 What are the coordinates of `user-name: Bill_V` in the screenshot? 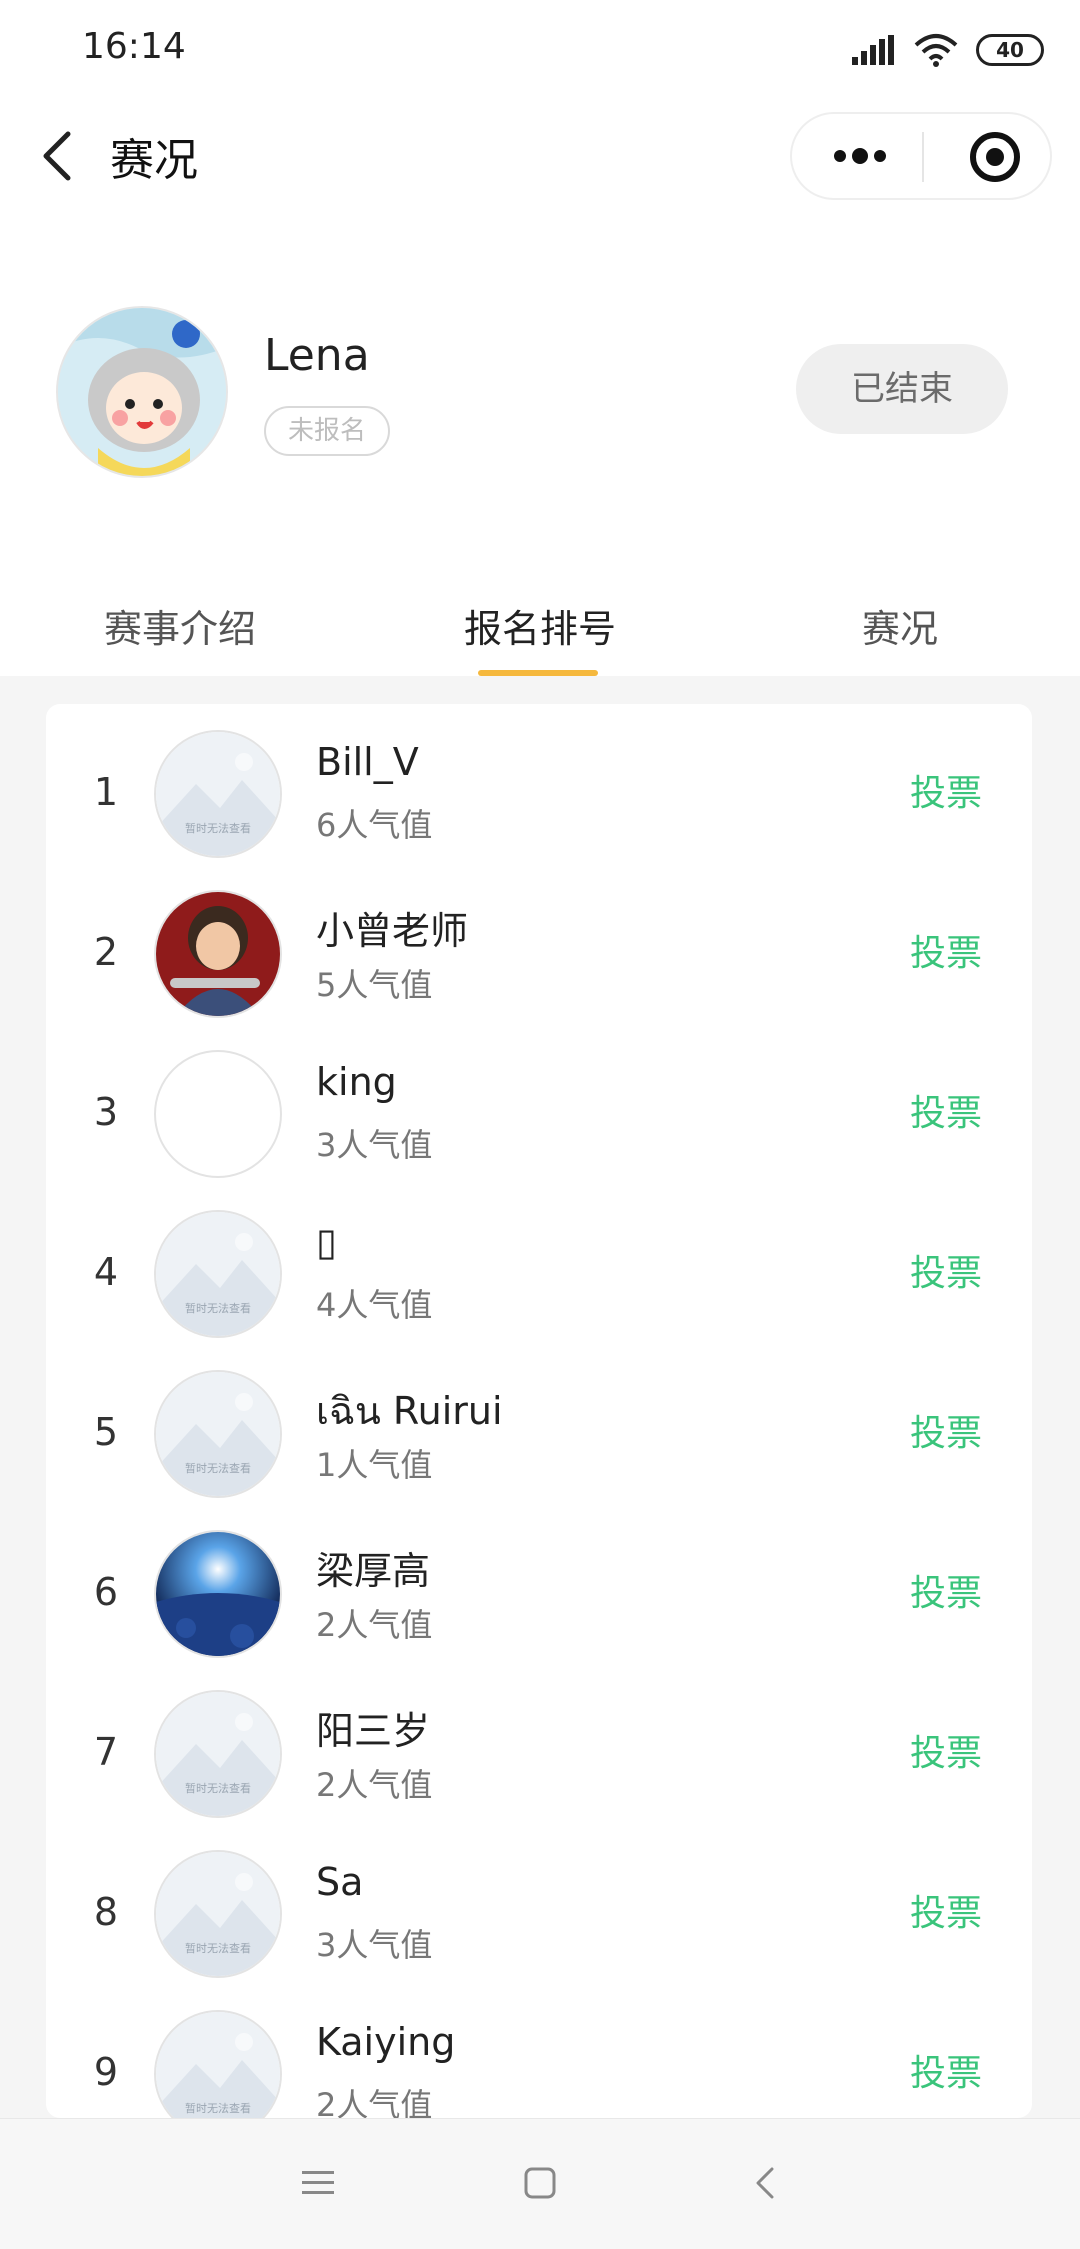 It's located at (367, 762).